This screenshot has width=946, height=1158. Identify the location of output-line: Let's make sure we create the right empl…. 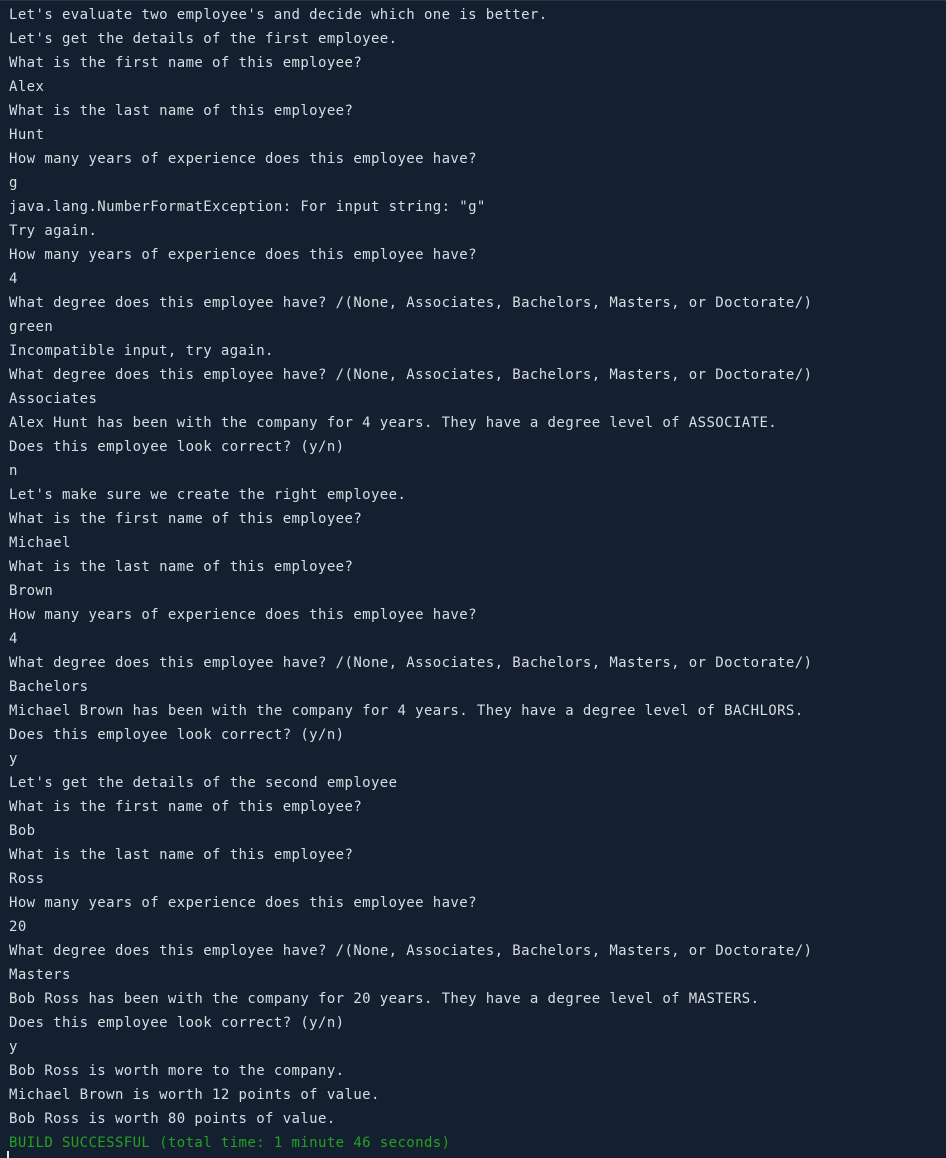
(208, 495).